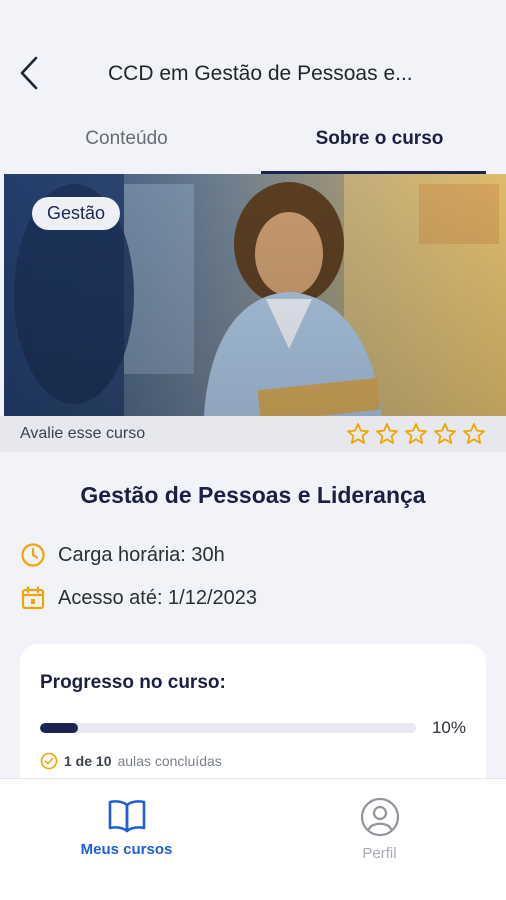  What do you see at coordinates (88, 761) in the screenshot?
I see `lessons-count: 1 de 10` at bounding box center [88, 761].